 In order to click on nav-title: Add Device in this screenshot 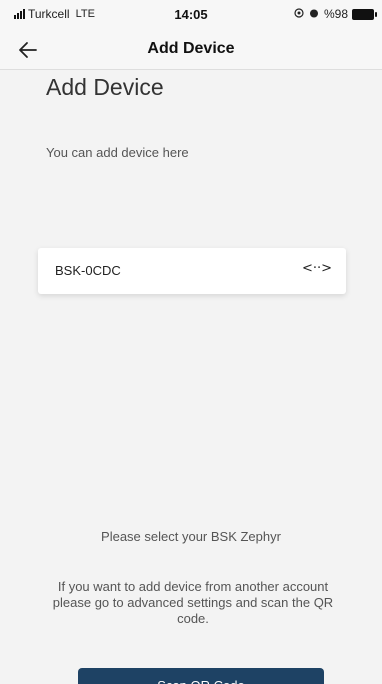, I will do `click(191, 48)`.